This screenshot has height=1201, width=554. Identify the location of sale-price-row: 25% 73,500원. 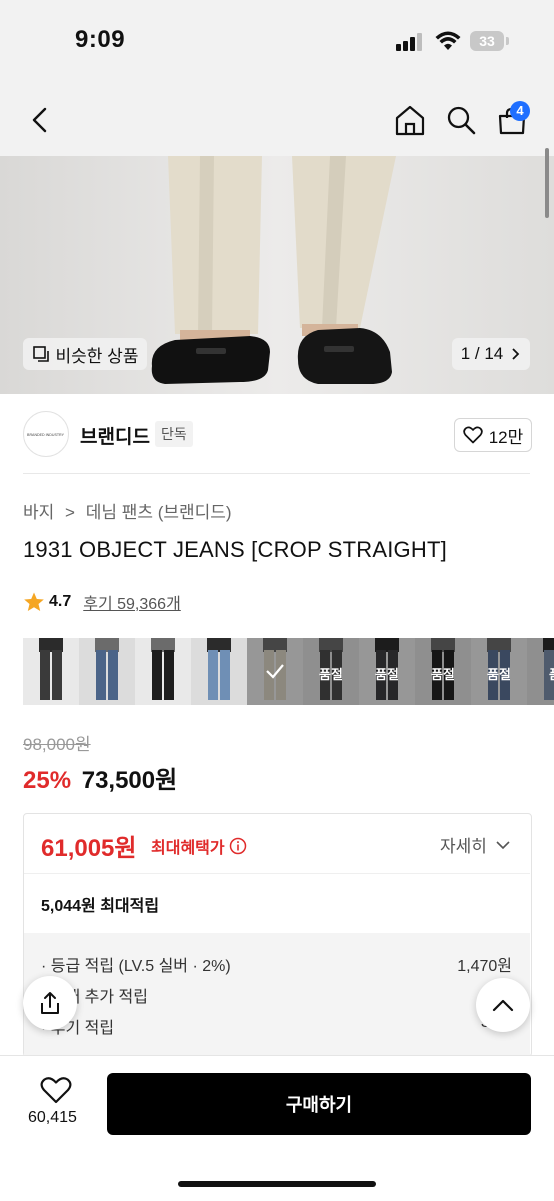
(100, 777).